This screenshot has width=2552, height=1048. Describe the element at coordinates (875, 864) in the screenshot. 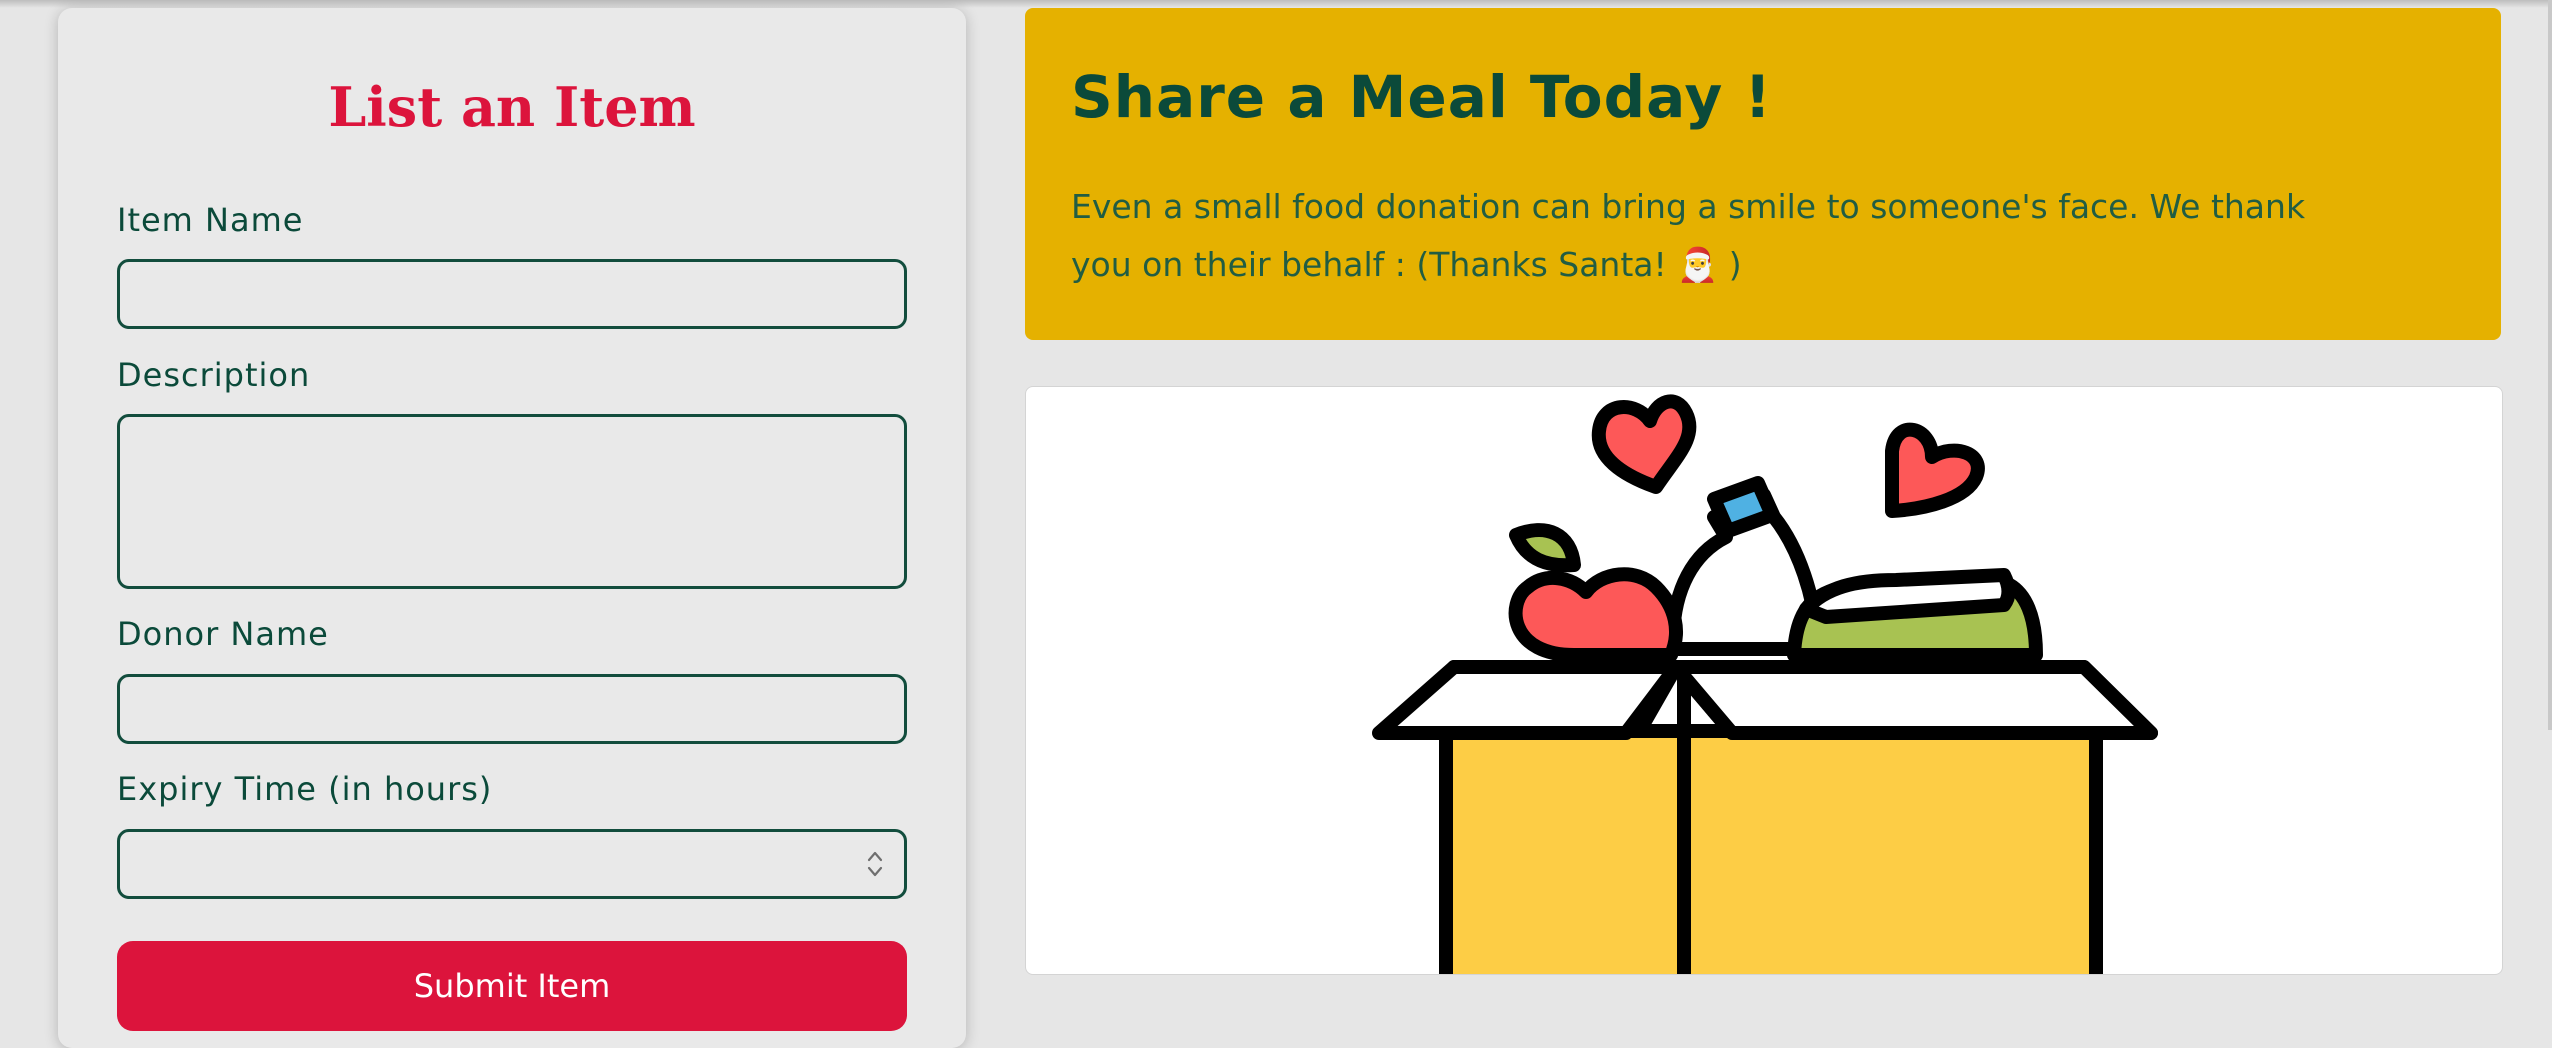

I see `number-stepper-icon` at that location.